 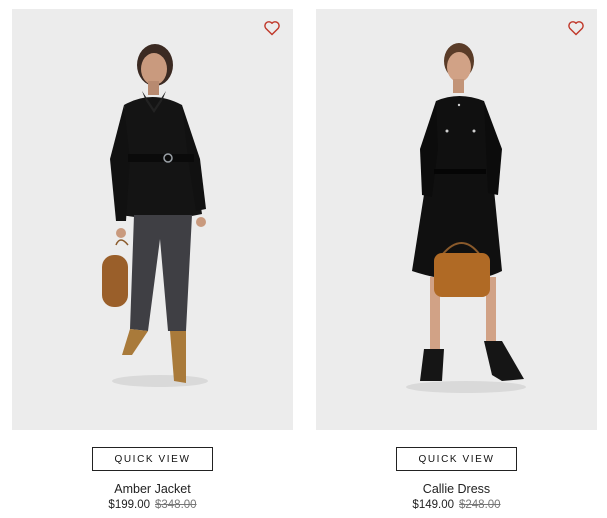 What do you see at coordinates (433, 505) in the screenshot?
I see `sale-price: $149.00` at bounding box center [433, 505].